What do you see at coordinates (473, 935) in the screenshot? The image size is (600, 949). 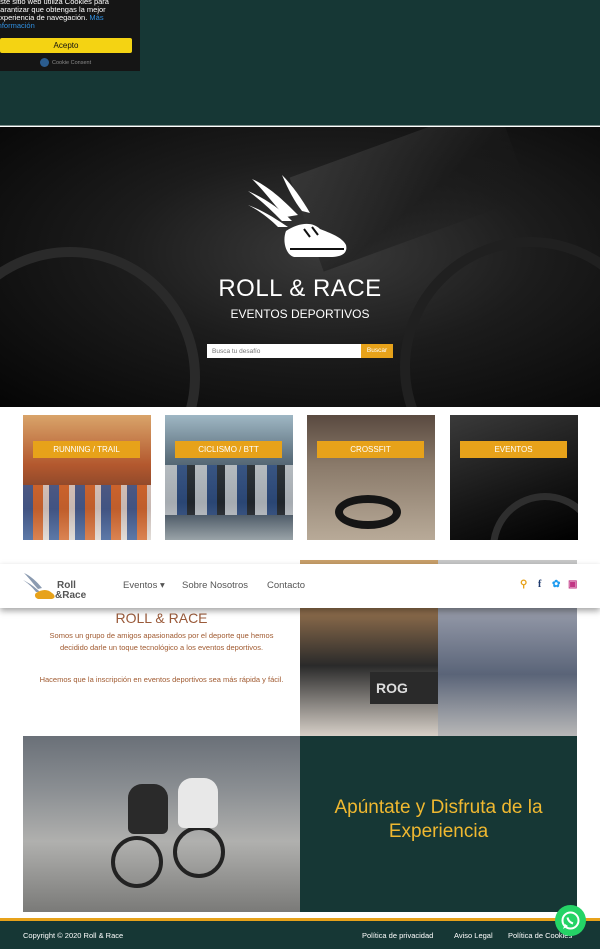 I see `footer-link-aviso-legal: Aviso Legal` at bounding box center [473, 935].